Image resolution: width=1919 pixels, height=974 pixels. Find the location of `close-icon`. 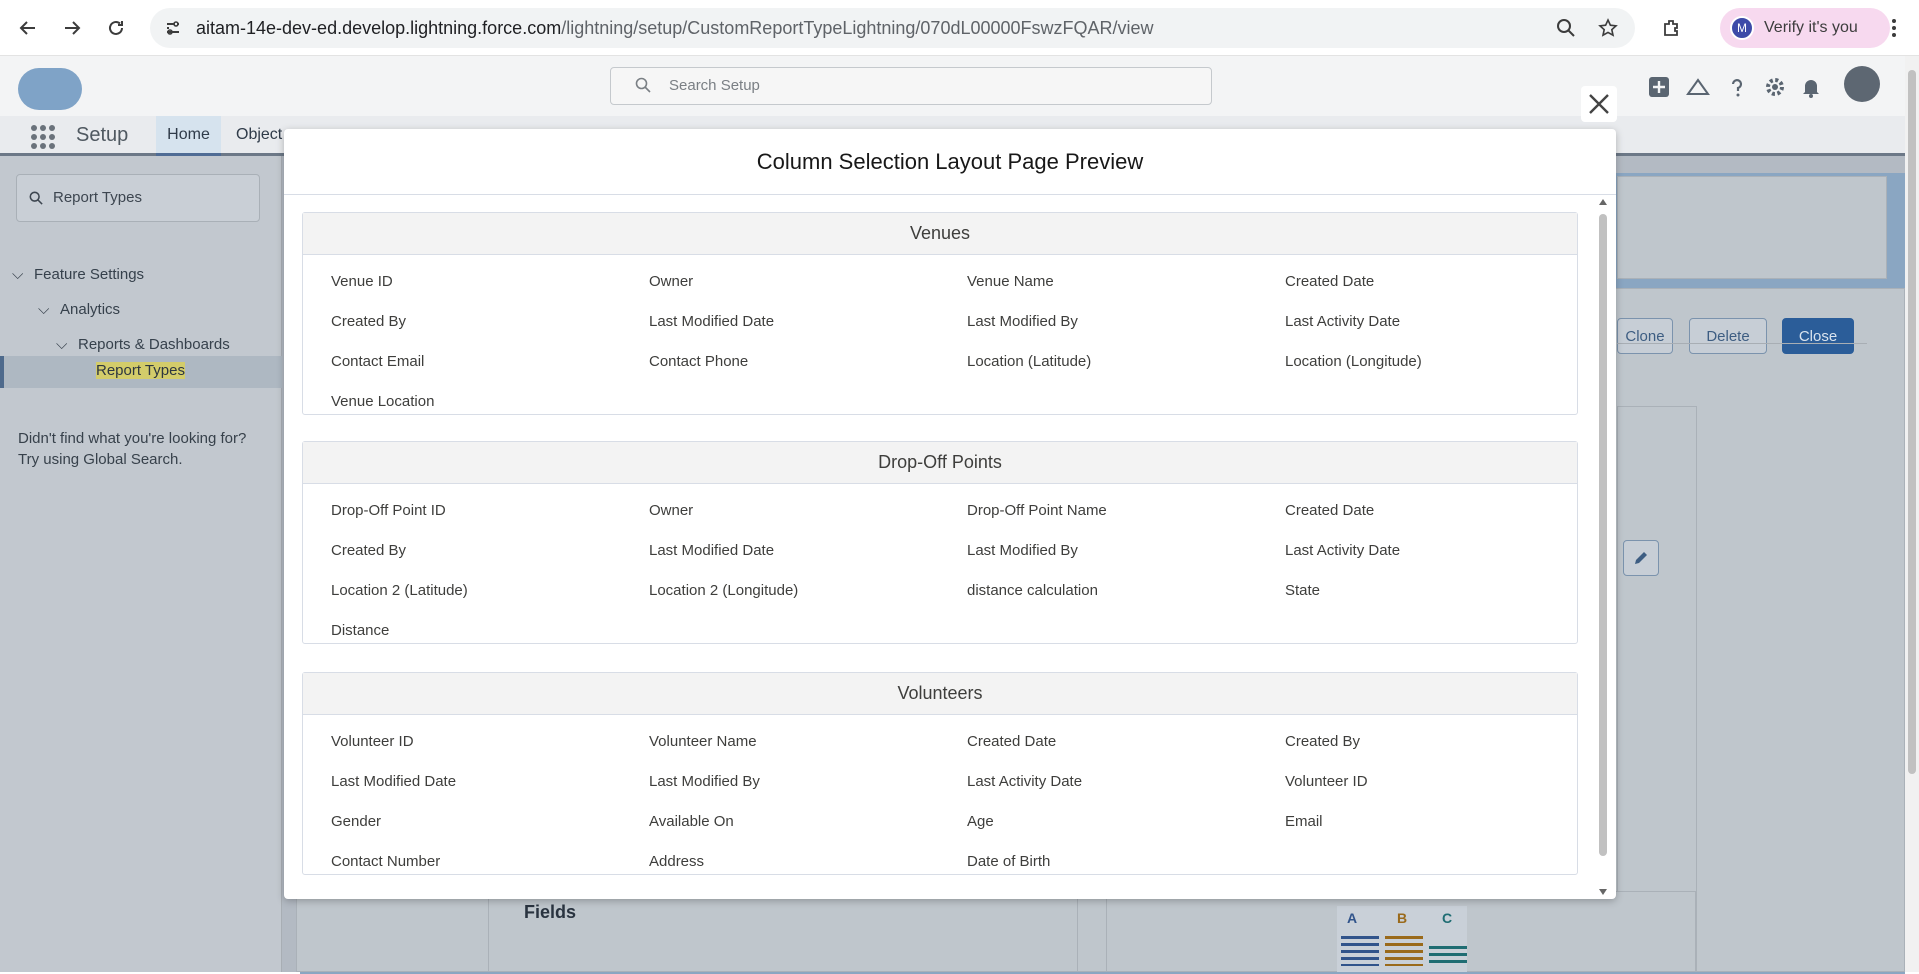

close-icon is located at coordinates (1599, 104).